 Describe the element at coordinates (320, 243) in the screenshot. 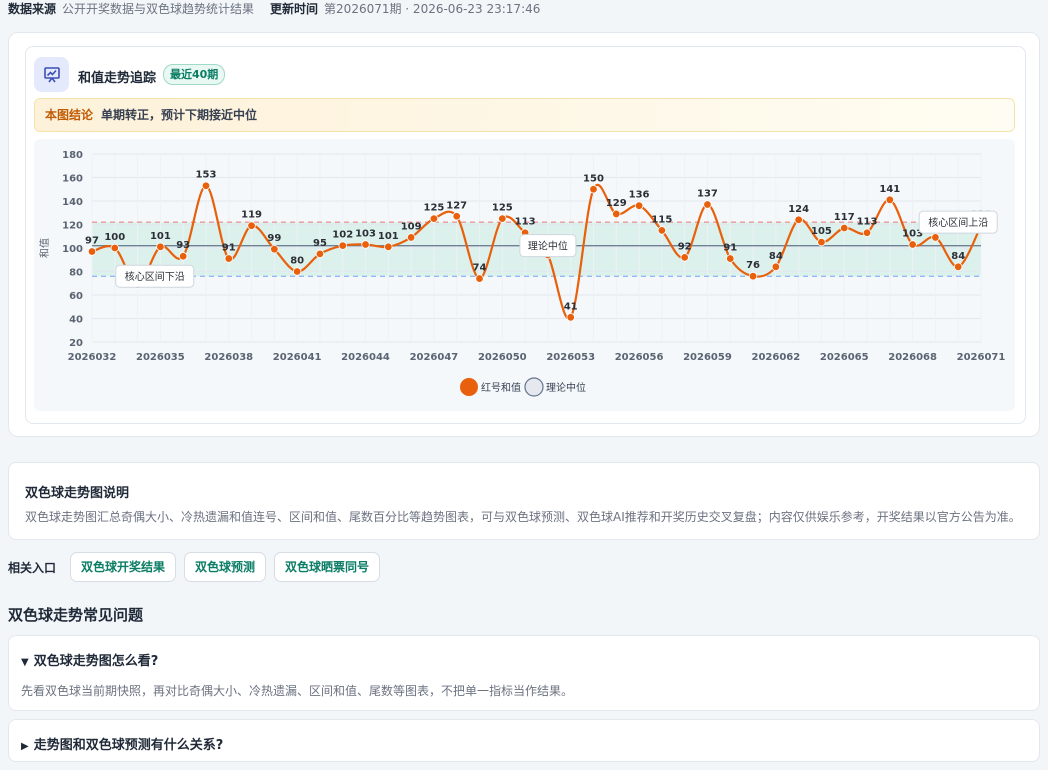

I see `data-label: 95` at that location.